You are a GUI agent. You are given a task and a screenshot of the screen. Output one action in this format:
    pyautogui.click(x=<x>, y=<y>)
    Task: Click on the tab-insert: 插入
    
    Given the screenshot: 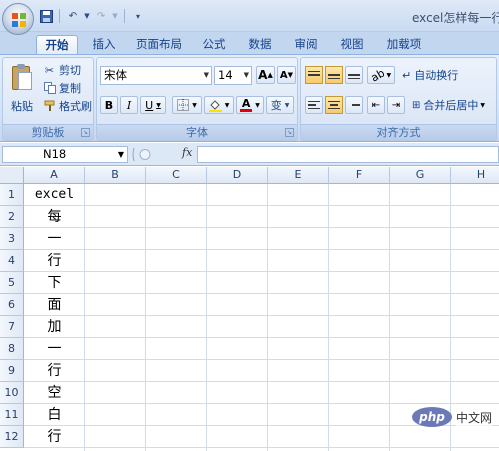 What is the action you would take?
    pyautogui.click(x=104, y=44)
    